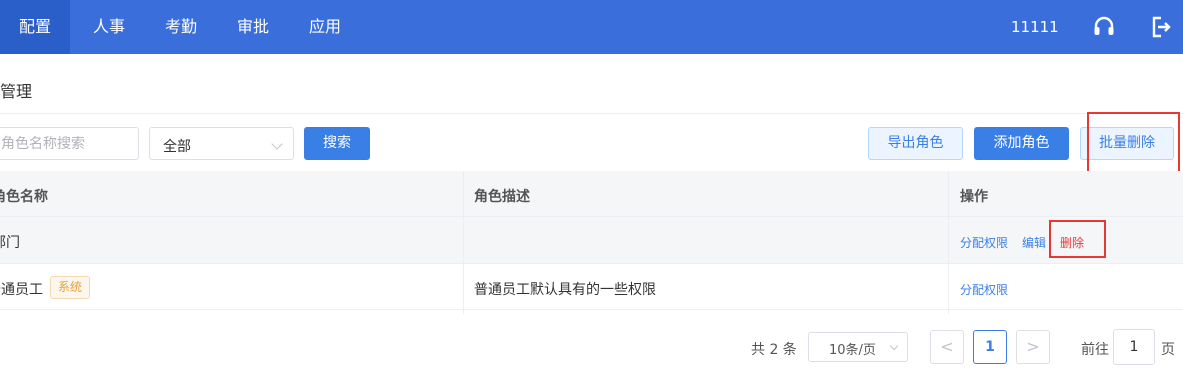 The image size is (1183, 390). Describe the element at coordinates (35, 27) in the screenshot. I see `nav-tab-config: 配置` at that location.